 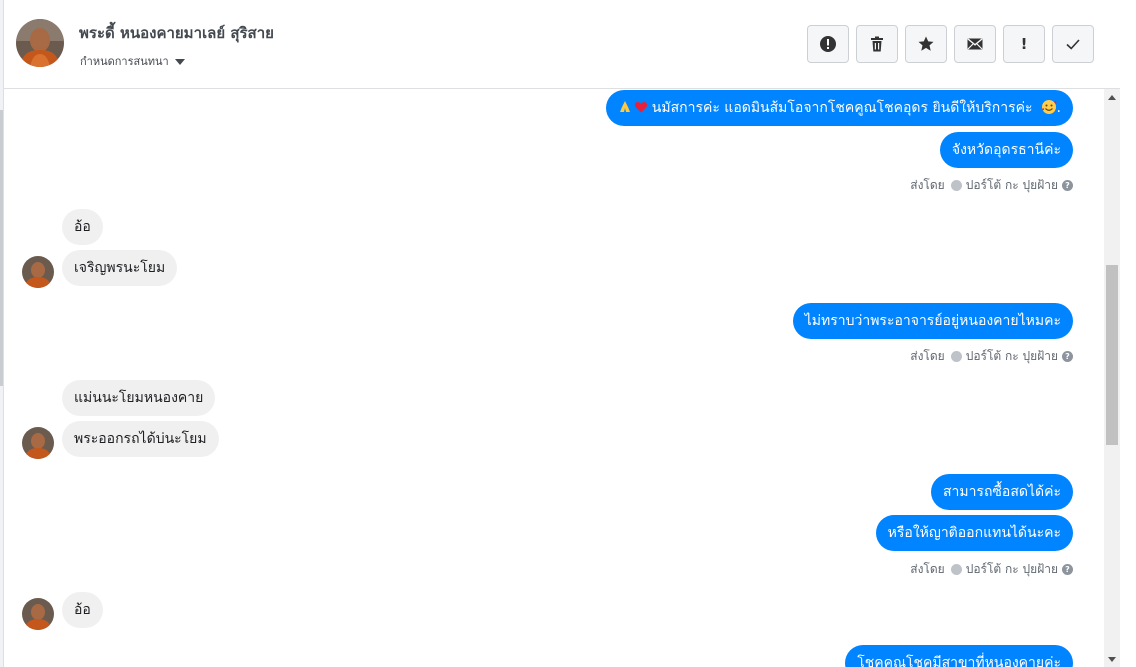 I want to click on scroll-up-arrow-icon, so click(x=1112, y=97).